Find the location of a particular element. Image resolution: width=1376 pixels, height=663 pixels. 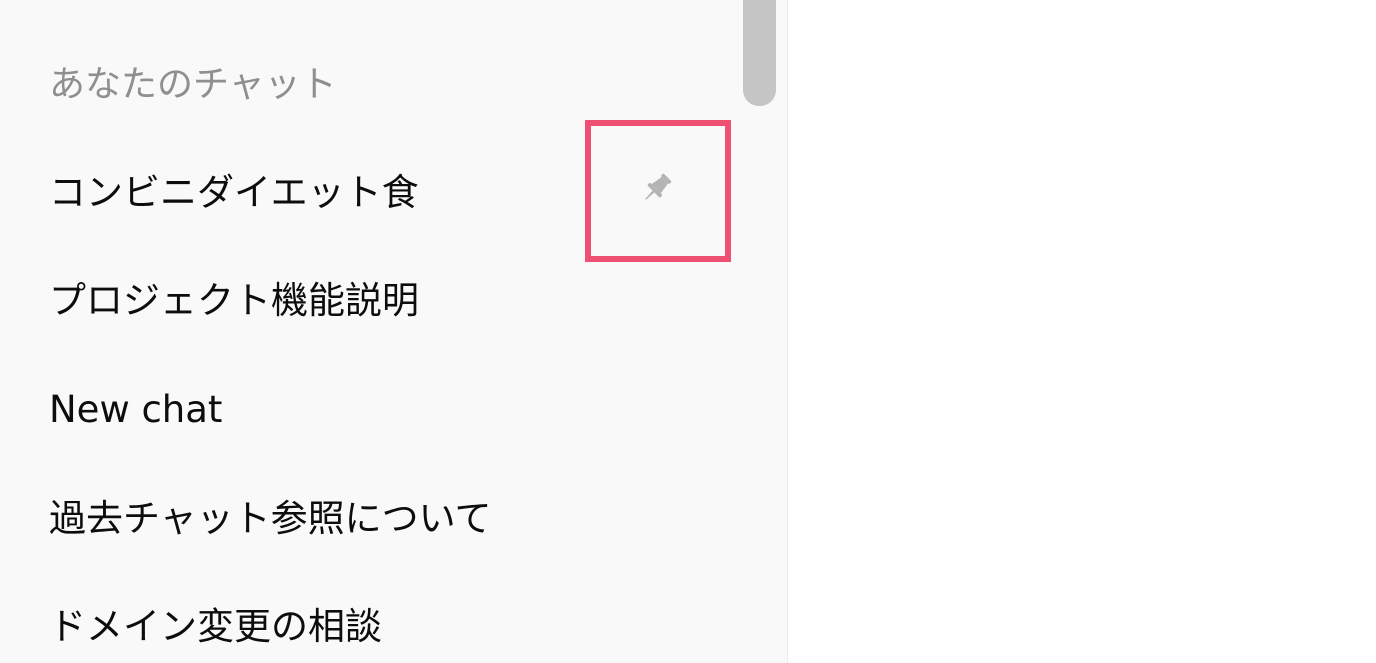

chat-item-convenience-diet: コンビニダイエット食 is located at coordinates (370, 193).